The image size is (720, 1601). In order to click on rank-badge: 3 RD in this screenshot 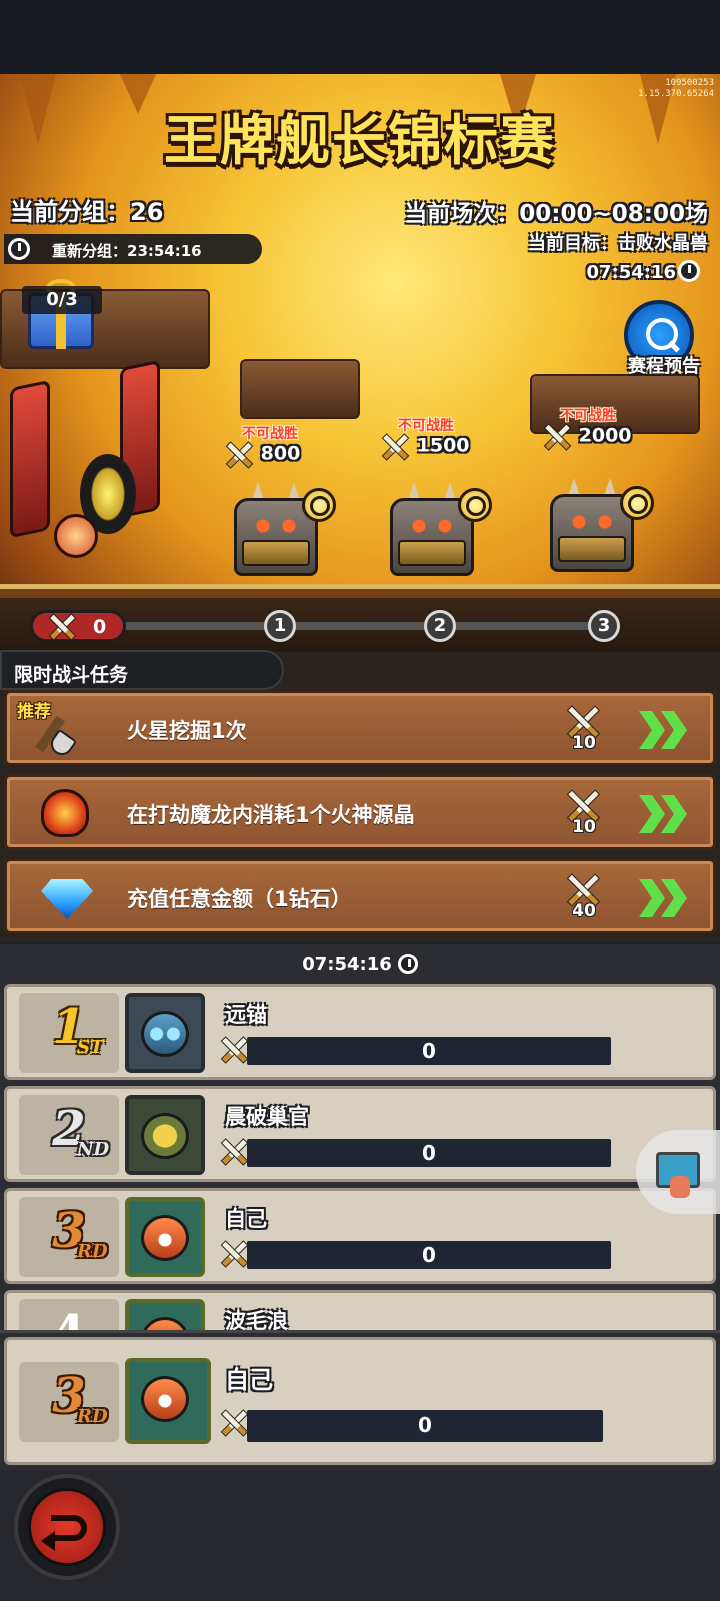, I will do `click(69, 1237)`.